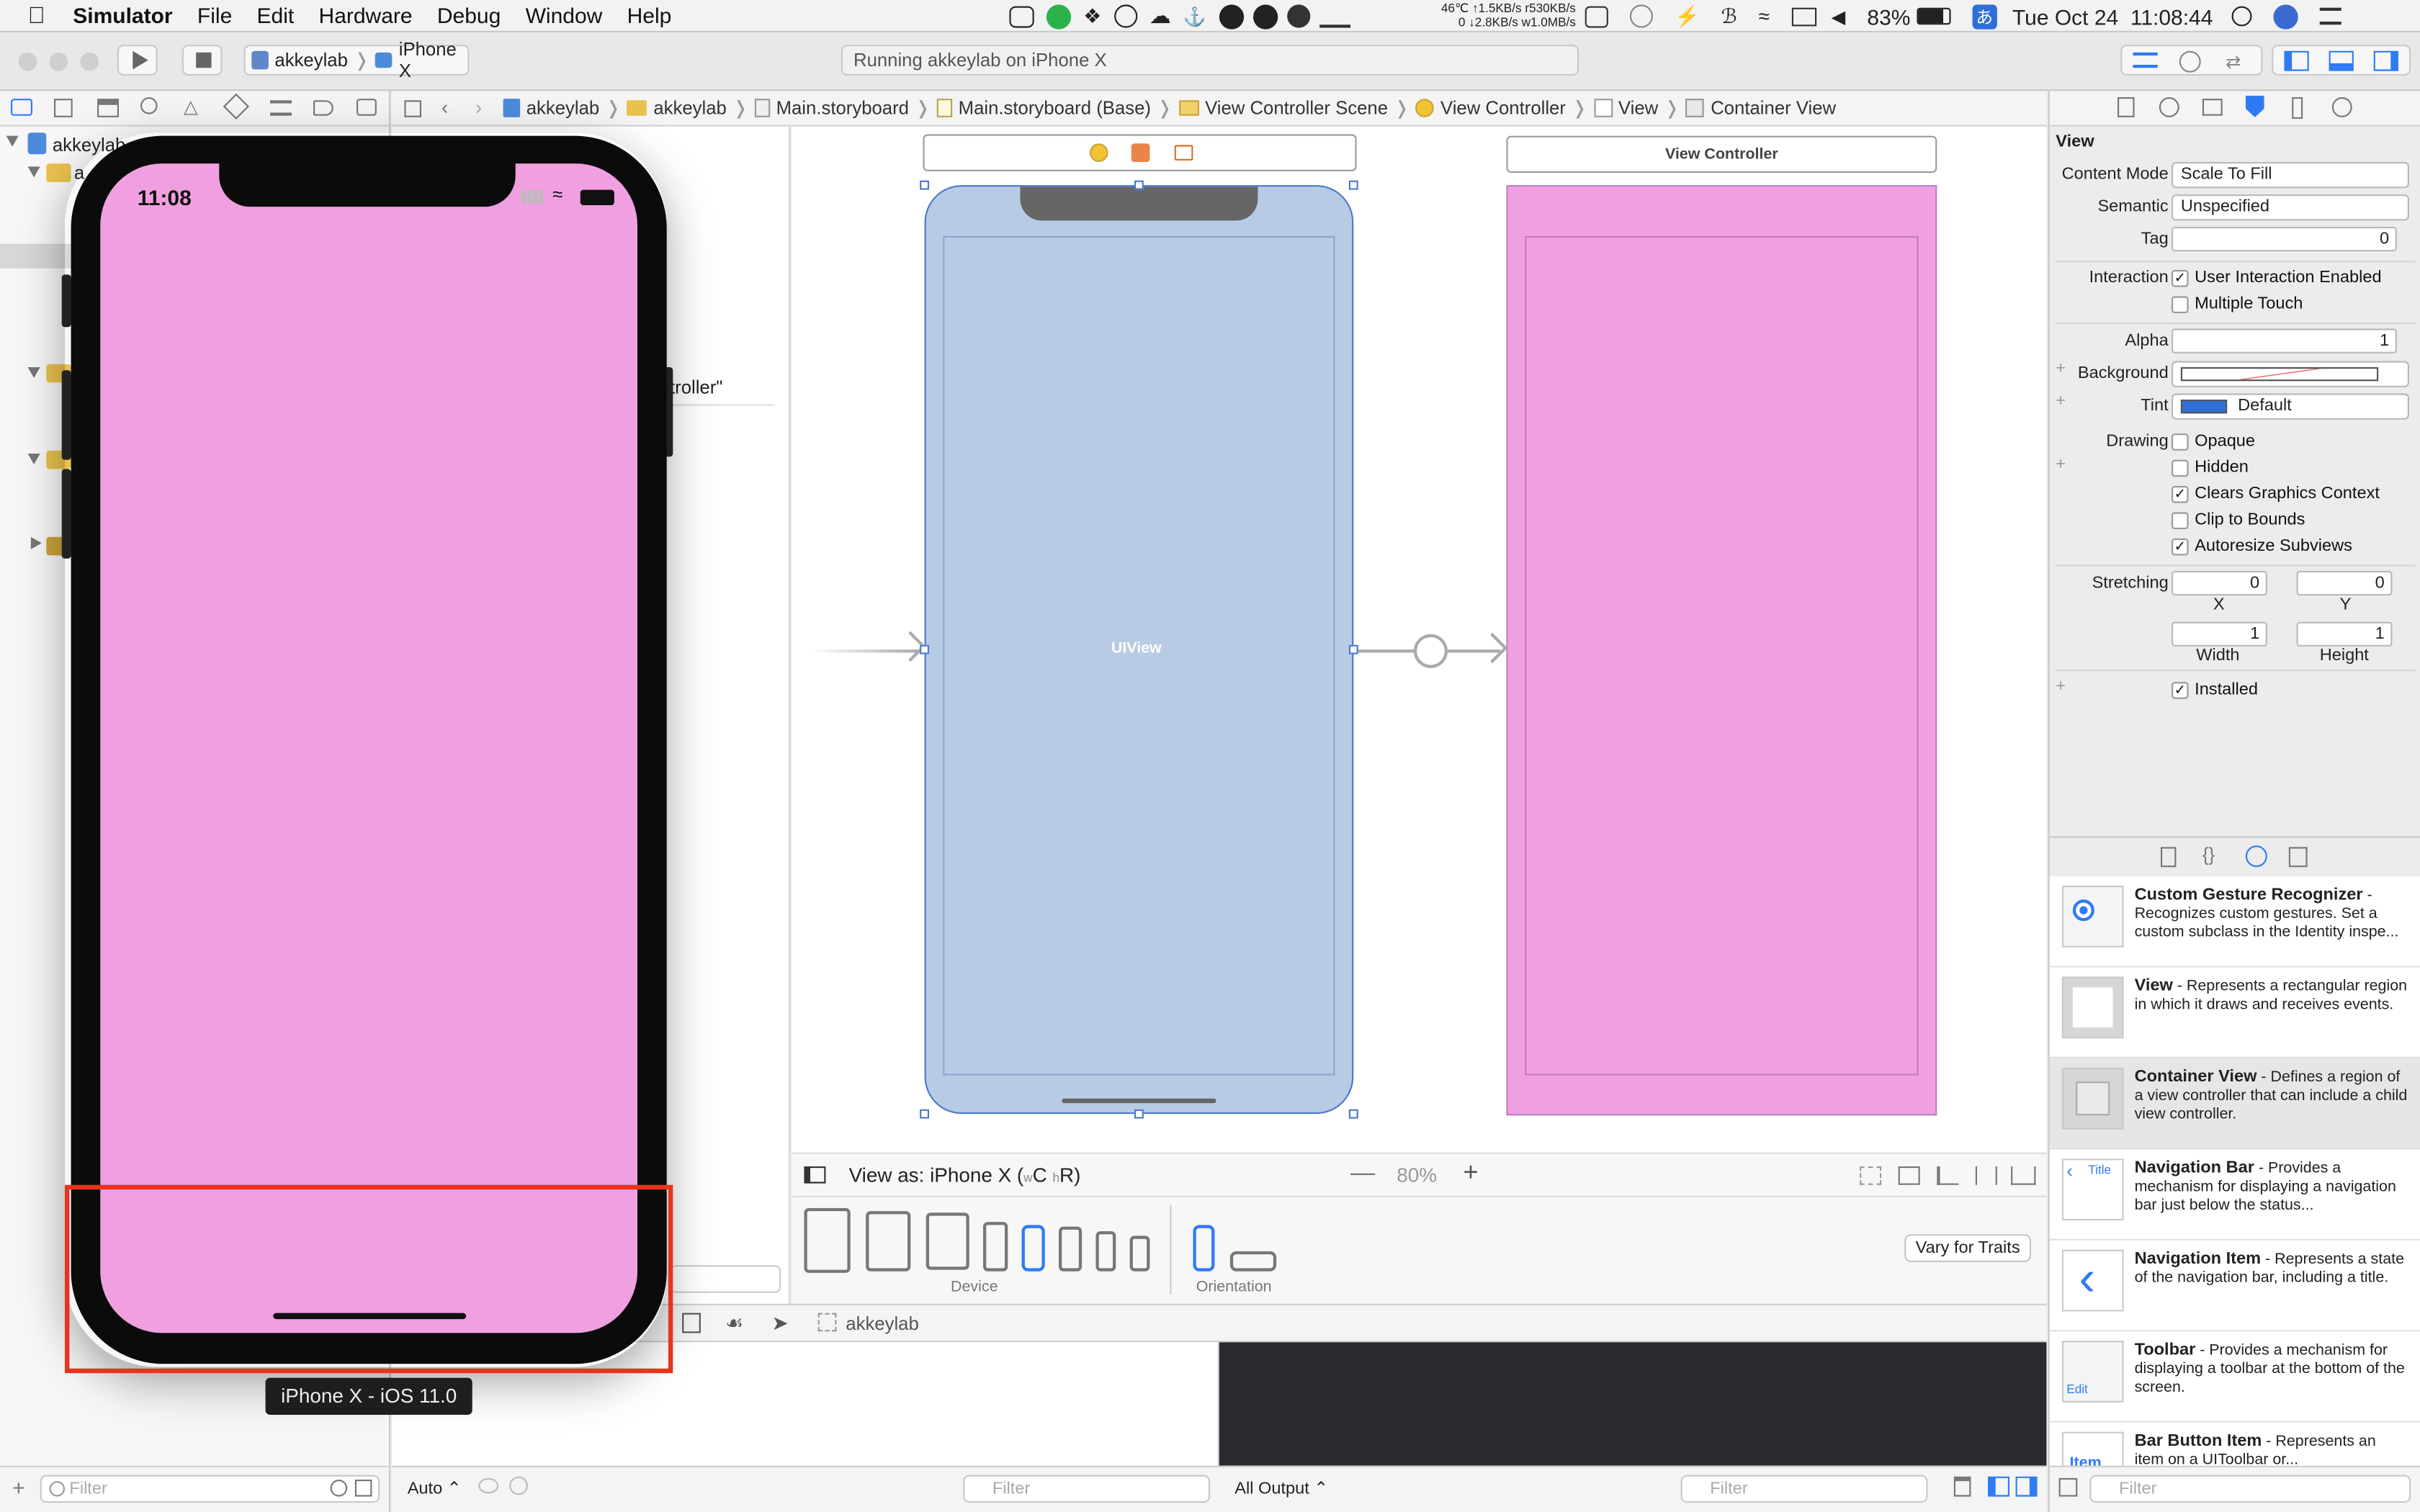  Describe the element at coordinates (827, 1240) in the screenshot. I see `ipad-pro-12-icon` at that location.